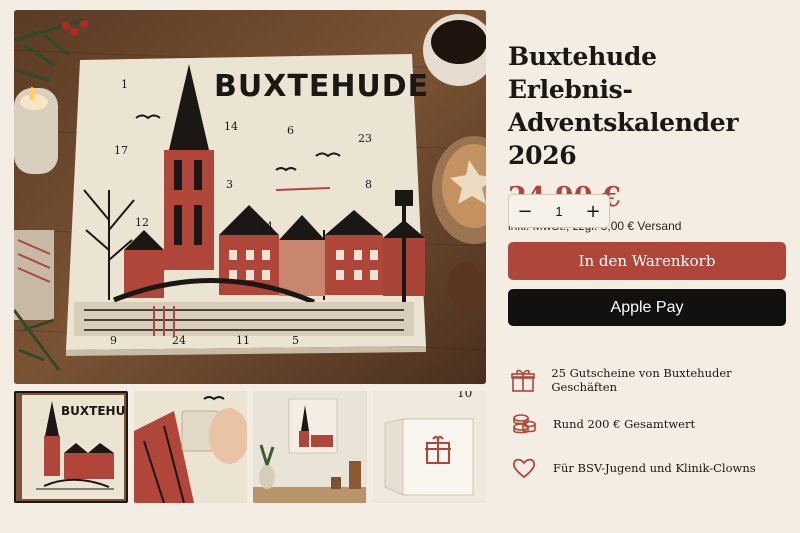 This screenshot has height=533, width=800. What do you see at coordinates (524, 468) in the screenshot?
I see `heart-icon` at bounding box center [524, 468].